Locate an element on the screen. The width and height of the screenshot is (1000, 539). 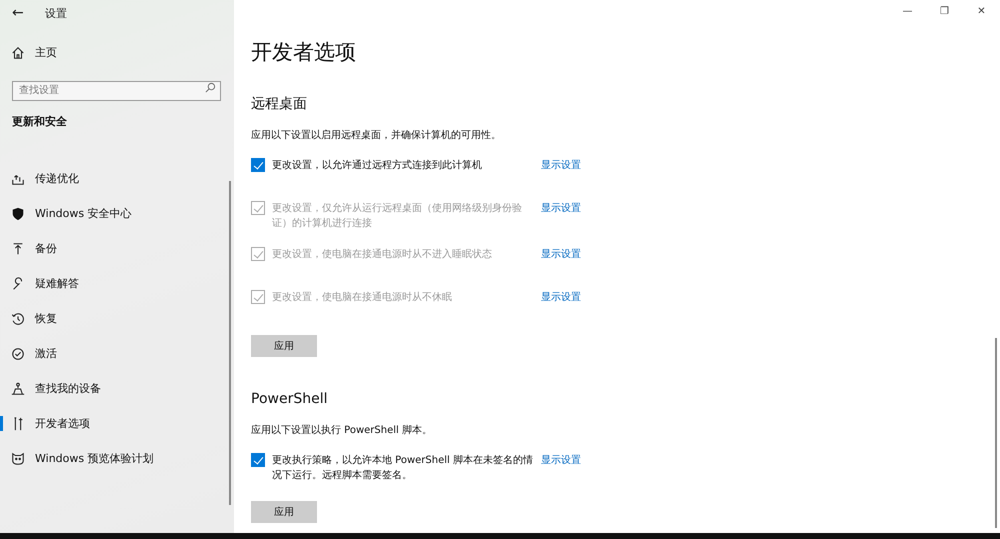
sidebar-item: 疑难解答 is located at coordinates (117, 283).